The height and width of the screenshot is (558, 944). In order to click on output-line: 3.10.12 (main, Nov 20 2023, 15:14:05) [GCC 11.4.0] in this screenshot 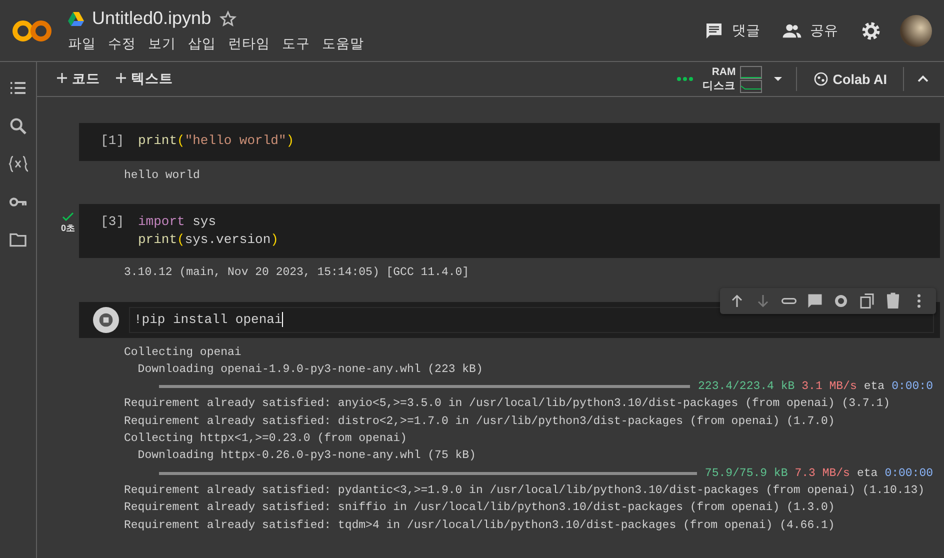, I will do `click(297, 273)`.